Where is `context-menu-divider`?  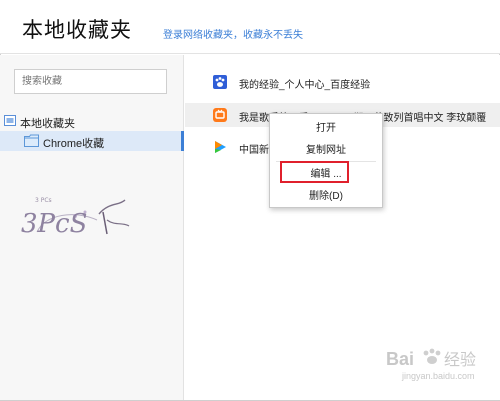 context-menu-divider is located at coordinates (326, 161).